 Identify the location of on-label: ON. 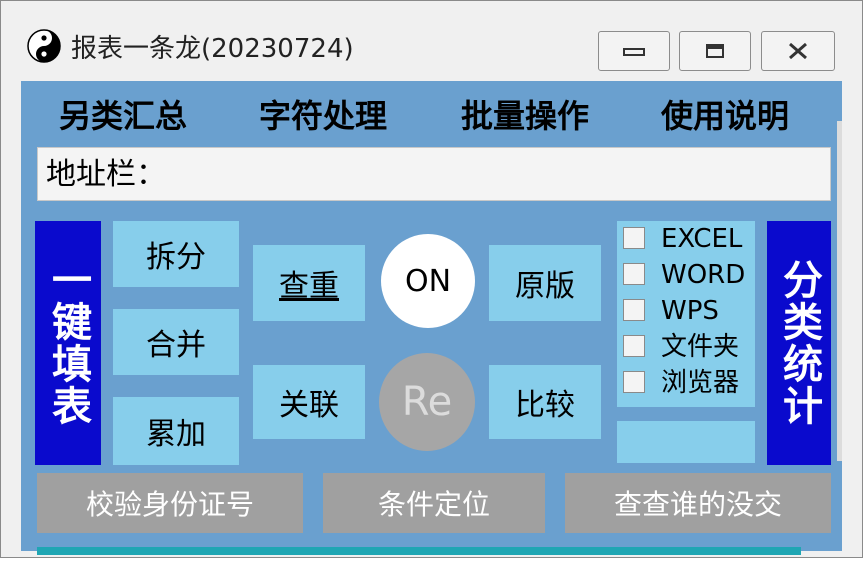
(428, 281).